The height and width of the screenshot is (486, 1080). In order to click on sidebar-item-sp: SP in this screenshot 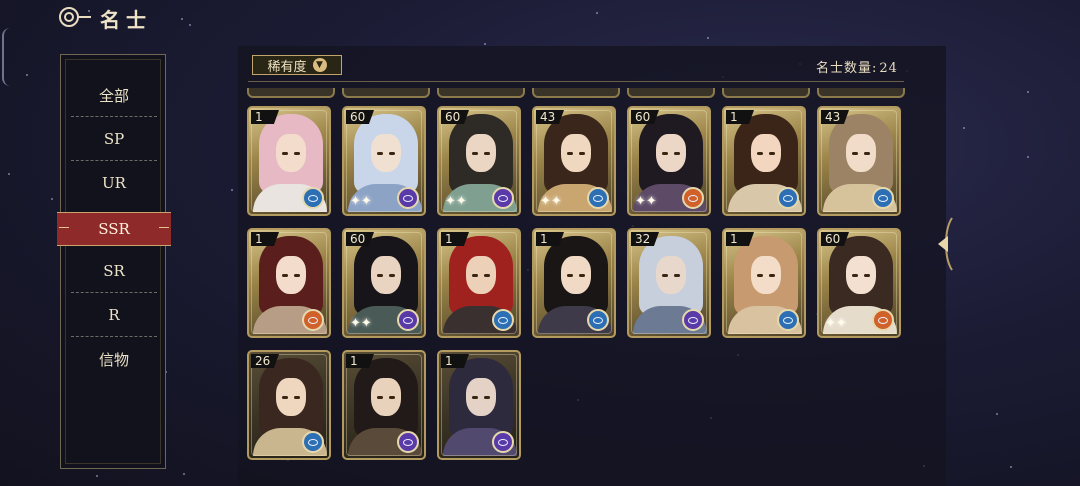, I will do `click(114, 139)`.